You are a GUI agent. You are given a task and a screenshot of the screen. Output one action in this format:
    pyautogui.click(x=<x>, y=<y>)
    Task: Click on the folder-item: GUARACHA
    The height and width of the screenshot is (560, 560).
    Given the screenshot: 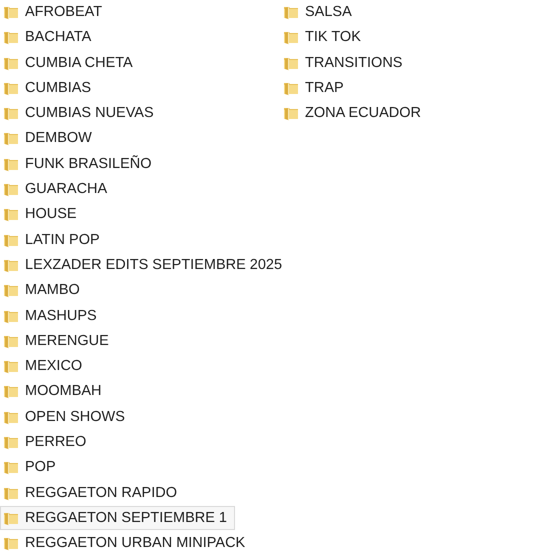 What is the action you would take?
    pyautogui.click(x=58, y=189)
    